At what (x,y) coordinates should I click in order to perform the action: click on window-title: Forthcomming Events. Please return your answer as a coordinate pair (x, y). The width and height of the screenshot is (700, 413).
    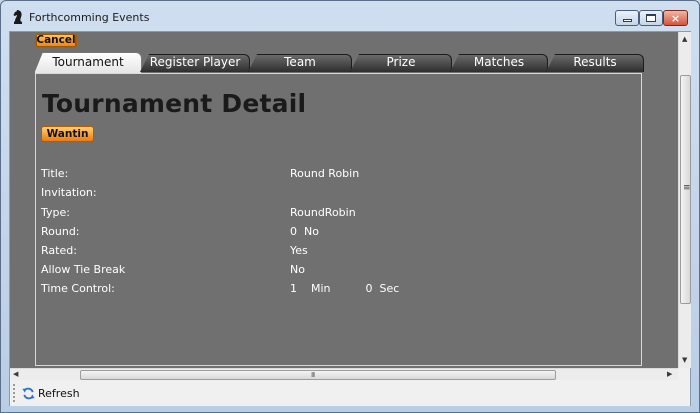
    Looking at the image, I should click on (89, 17).